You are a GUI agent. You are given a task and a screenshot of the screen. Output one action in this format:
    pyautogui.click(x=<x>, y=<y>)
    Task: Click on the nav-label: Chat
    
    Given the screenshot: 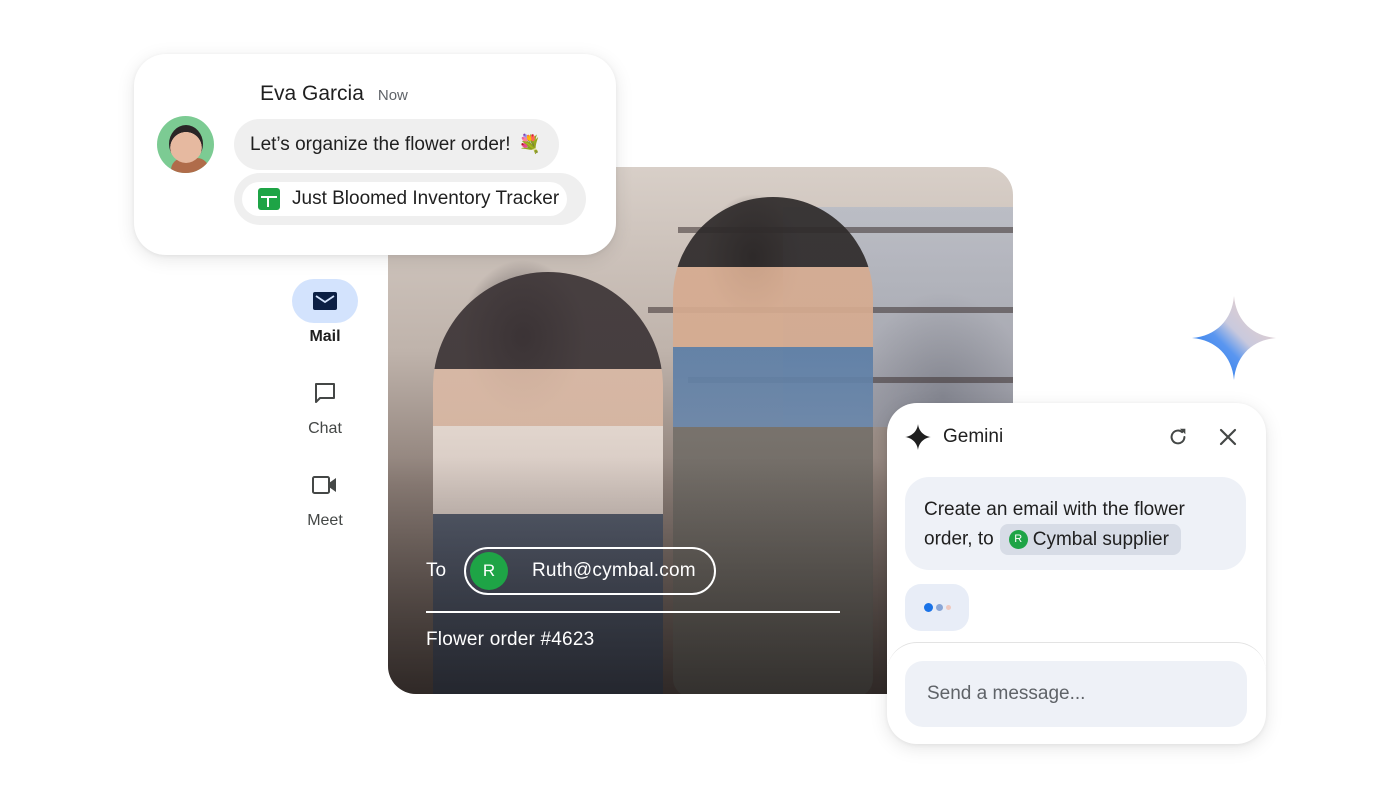 What is the action you would take?
    pyautogui.click(x=325, y=428)
    